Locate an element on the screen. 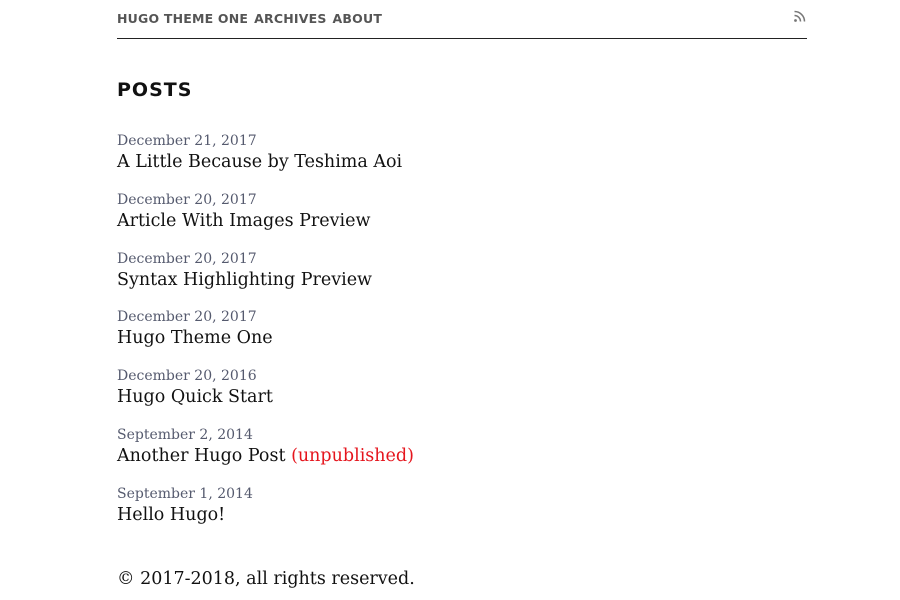 This screenshot has width=900, height=600. post-item: December 20, 2017 Hugo Theme One is located at coordinates (265, 336).